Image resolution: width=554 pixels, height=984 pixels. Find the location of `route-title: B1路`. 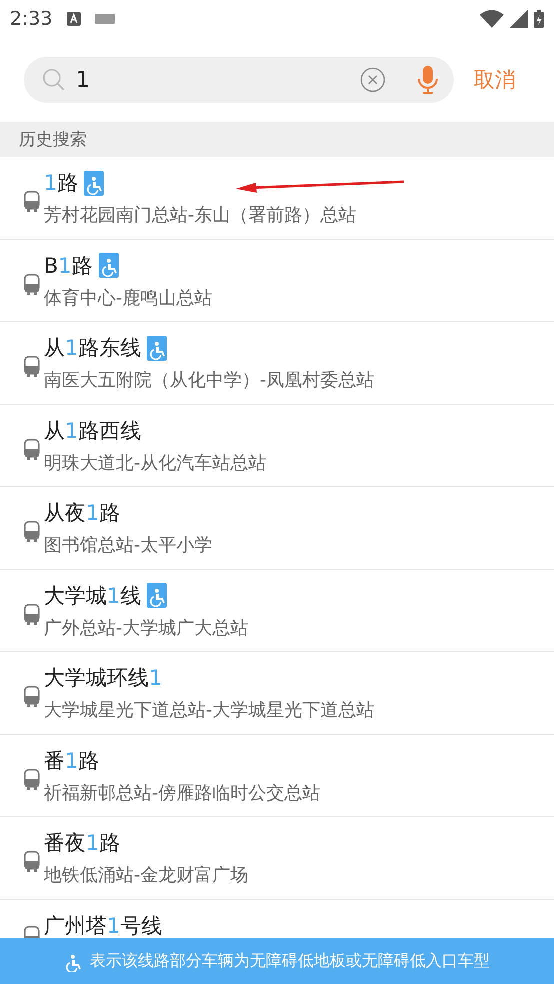

route-title: B1路 is located at coordinates (68, 266).